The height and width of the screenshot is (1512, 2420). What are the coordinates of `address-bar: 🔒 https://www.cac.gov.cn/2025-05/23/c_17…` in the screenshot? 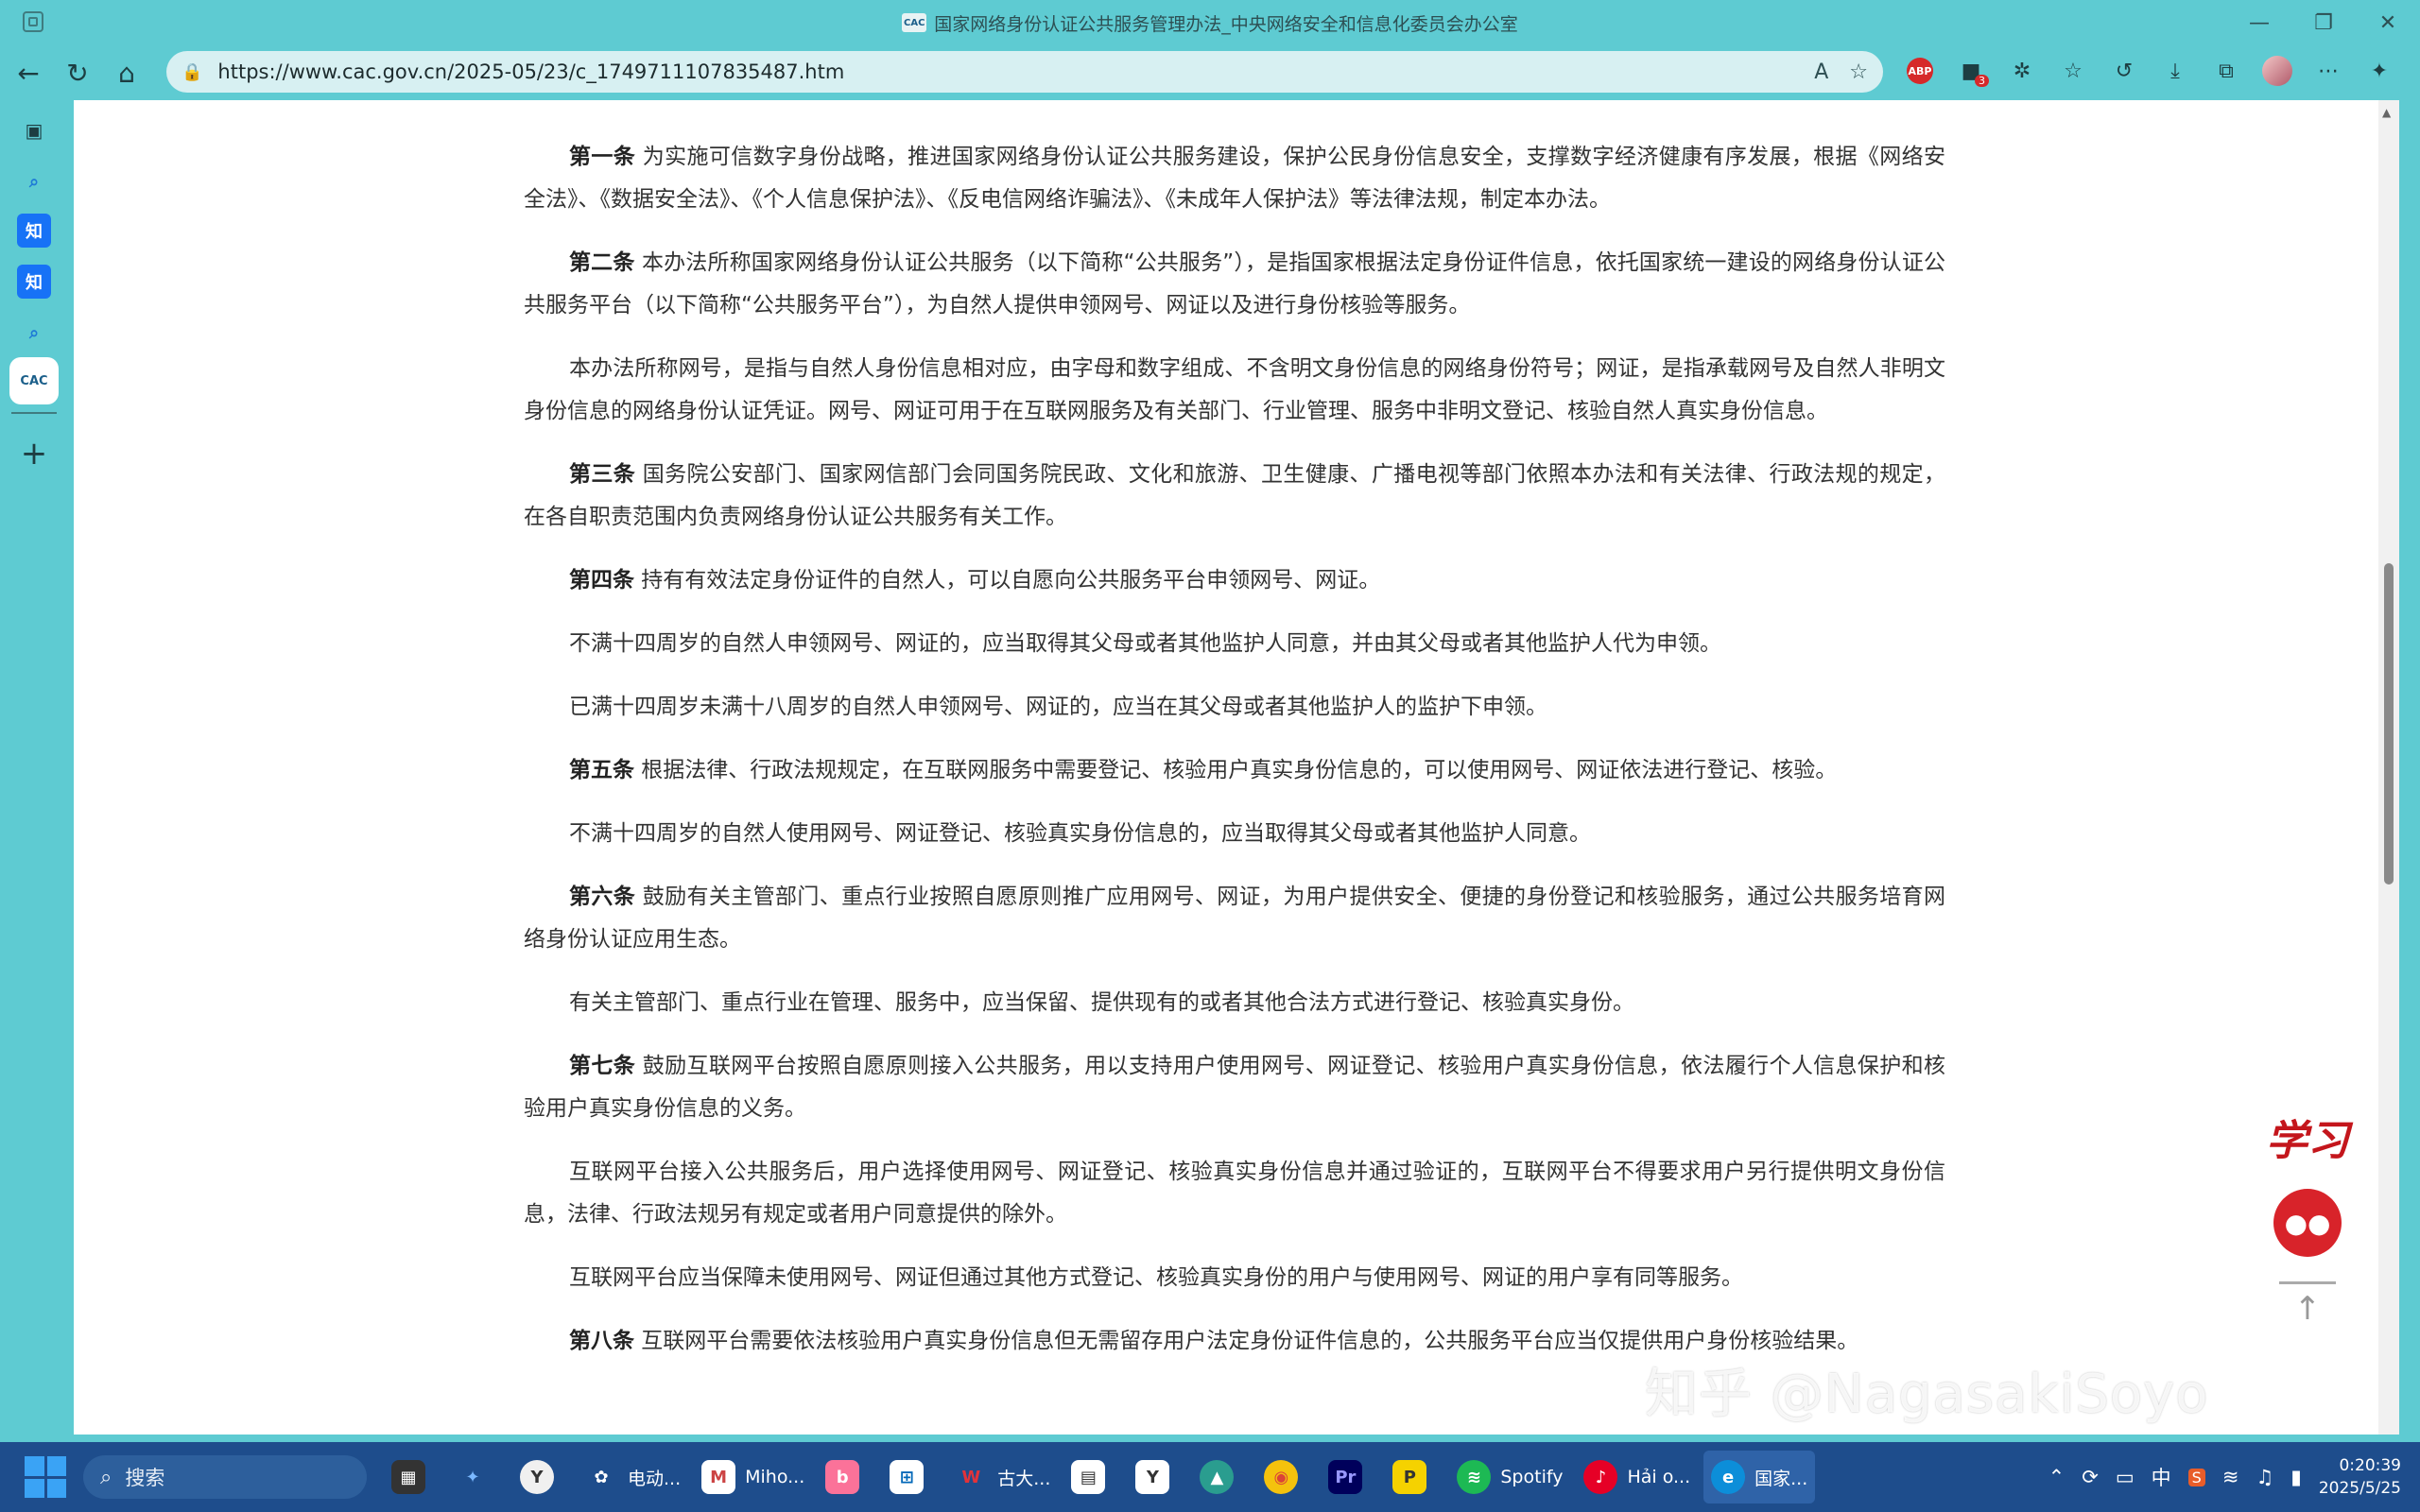 It's located at (1025, 72).